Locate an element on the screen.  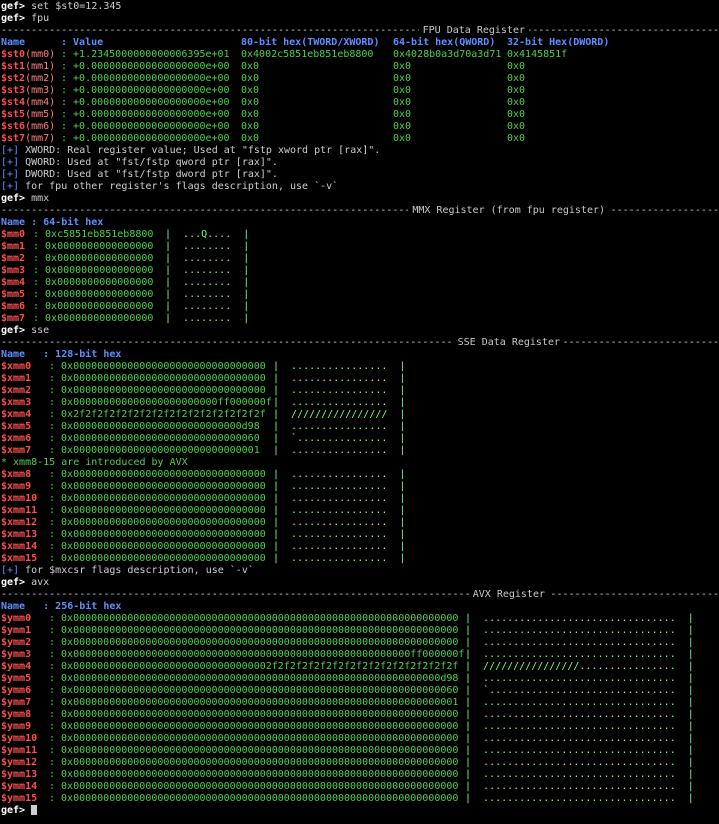
mmx-column-header: Name : 64-bit hex is located at coordinates (52, 222).